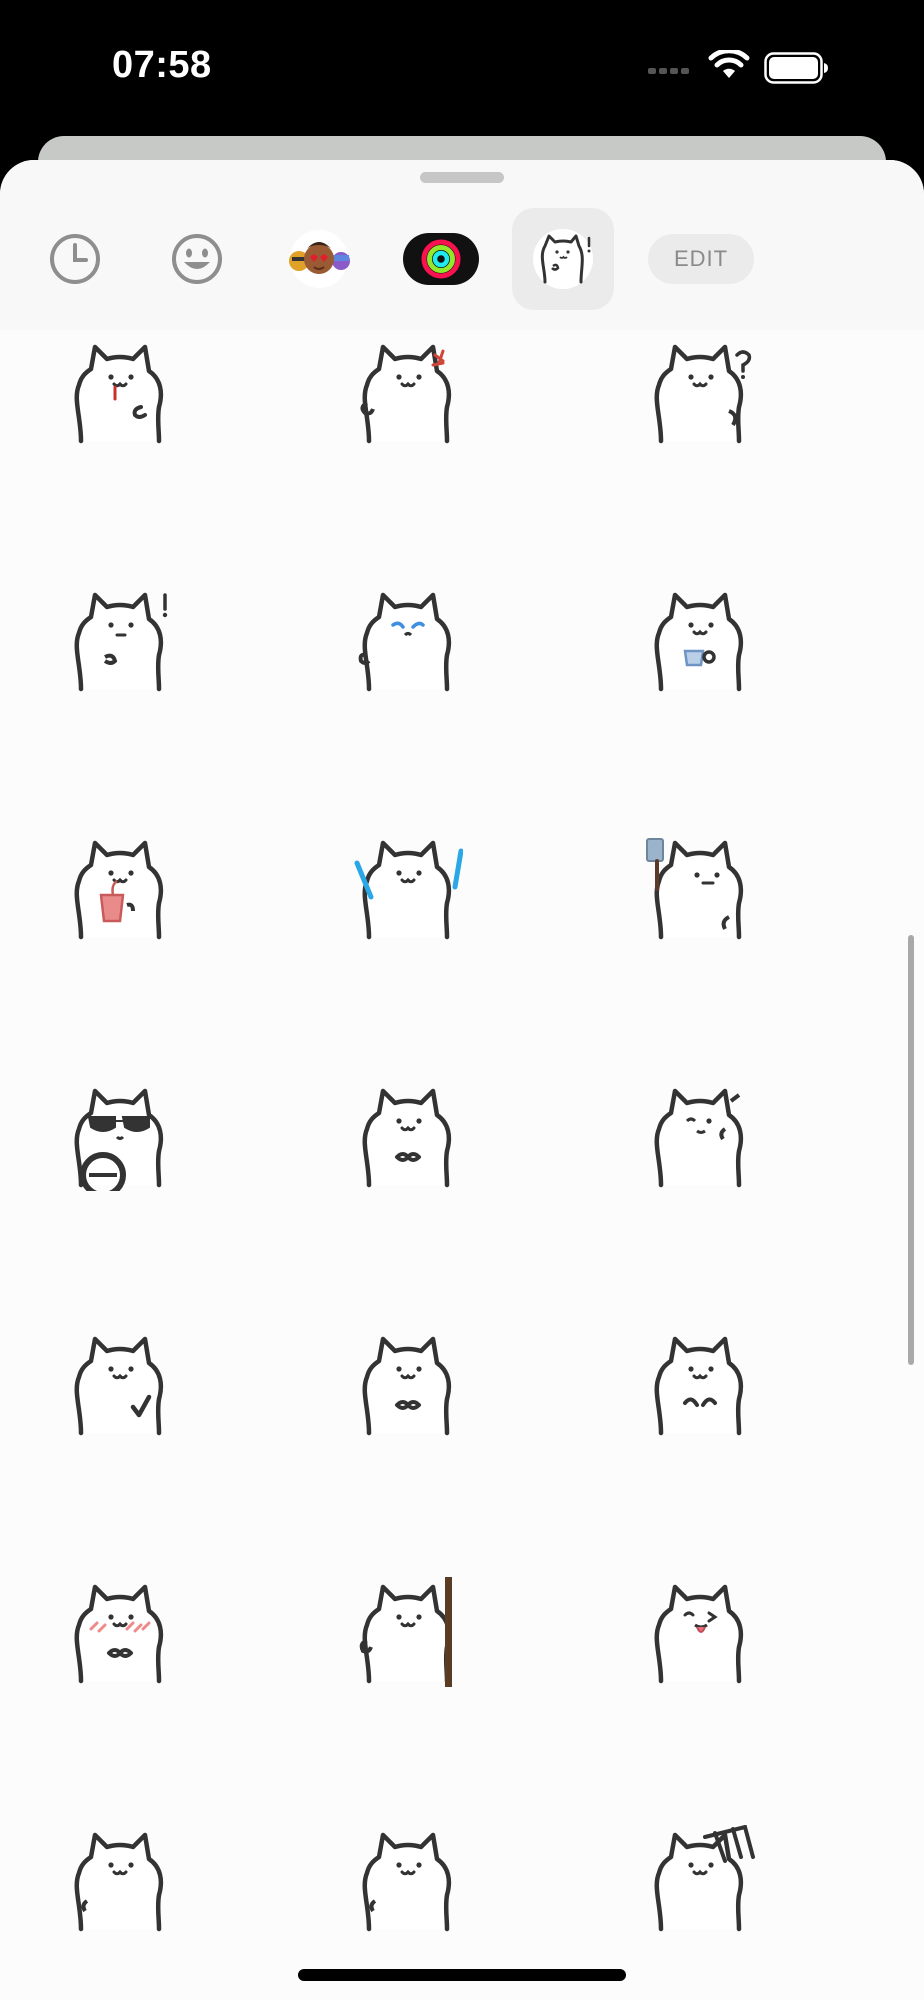 Image resolution: width=924 pixels, height=2000 pixels. I want to click on battery-icon, so click(796, 68).